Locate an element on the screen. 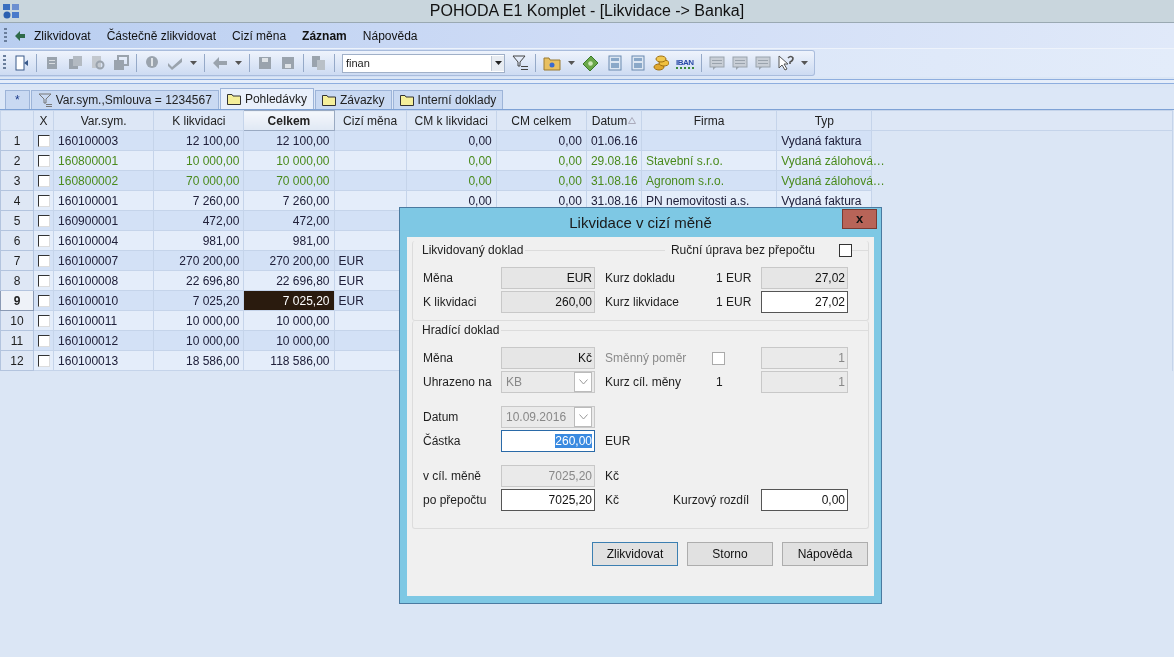  field-label: po přepočtu is located at coordinates (455, 500).